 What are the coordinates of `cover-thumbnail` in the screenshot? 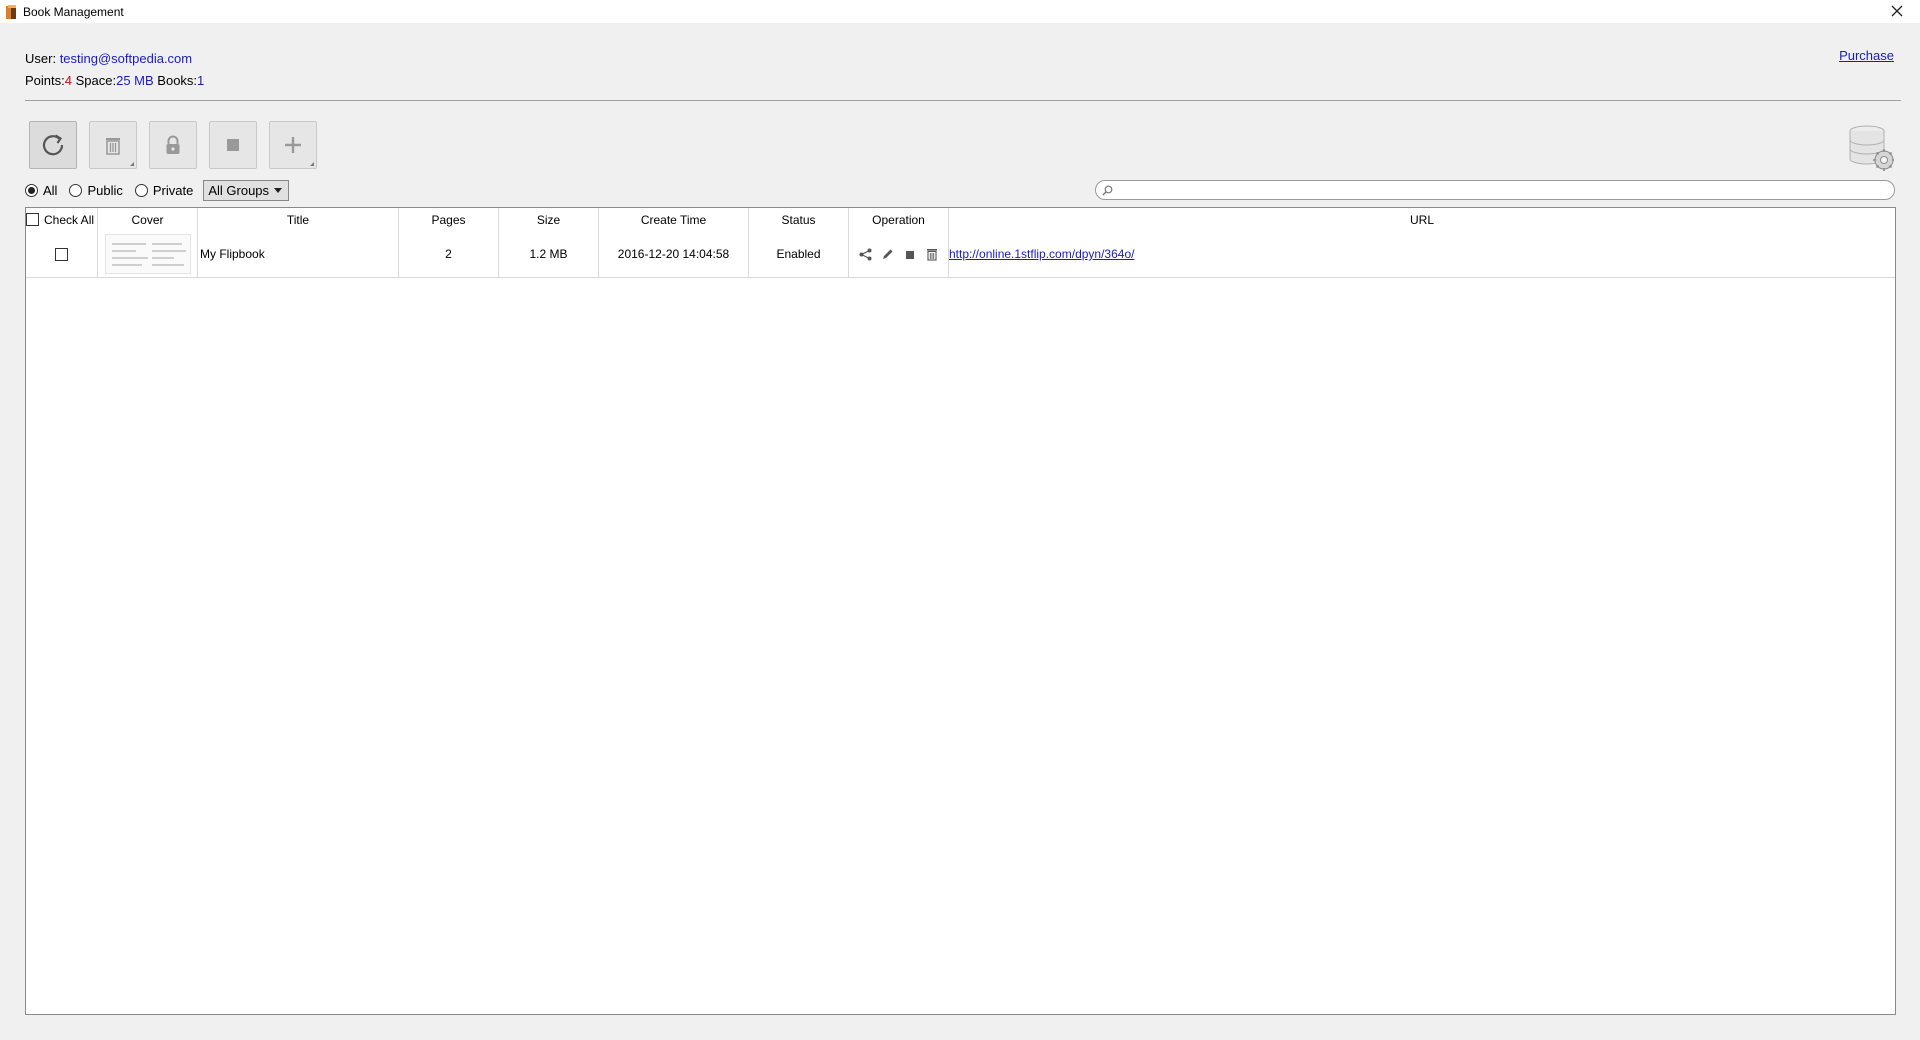 It's located at (147, 254).